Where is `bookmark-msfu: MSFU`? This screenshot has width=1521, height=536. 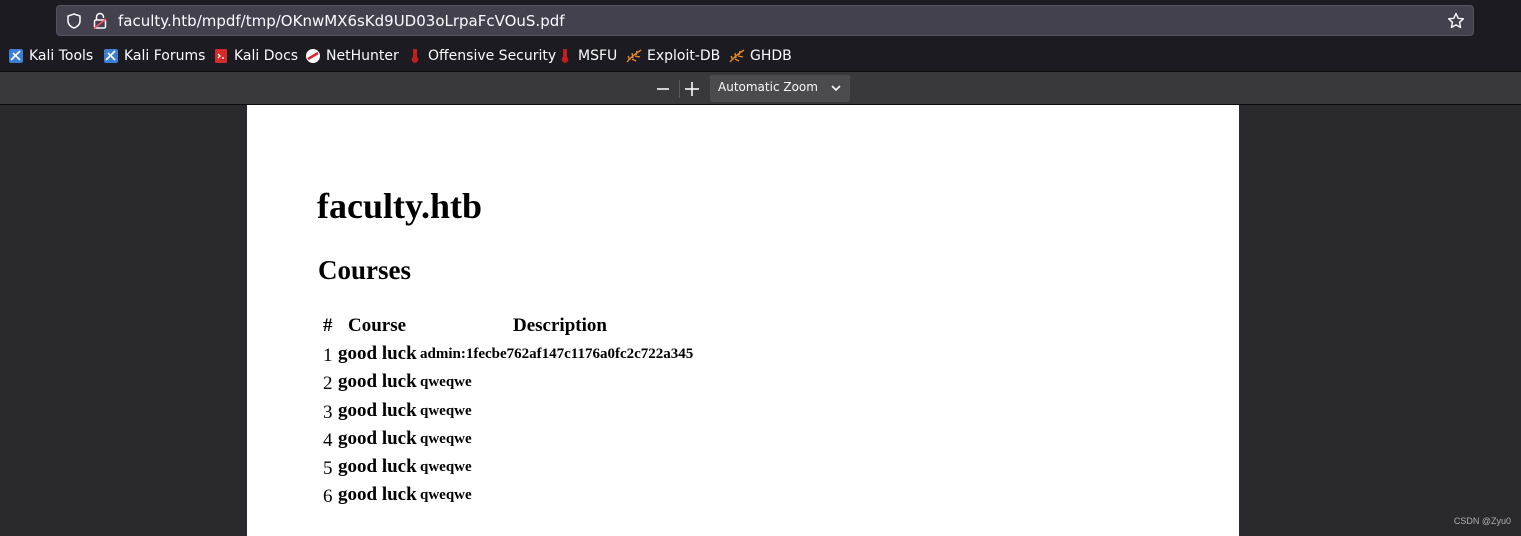
bookmark-msfu: MSFU is located at coordinates (587, 56).